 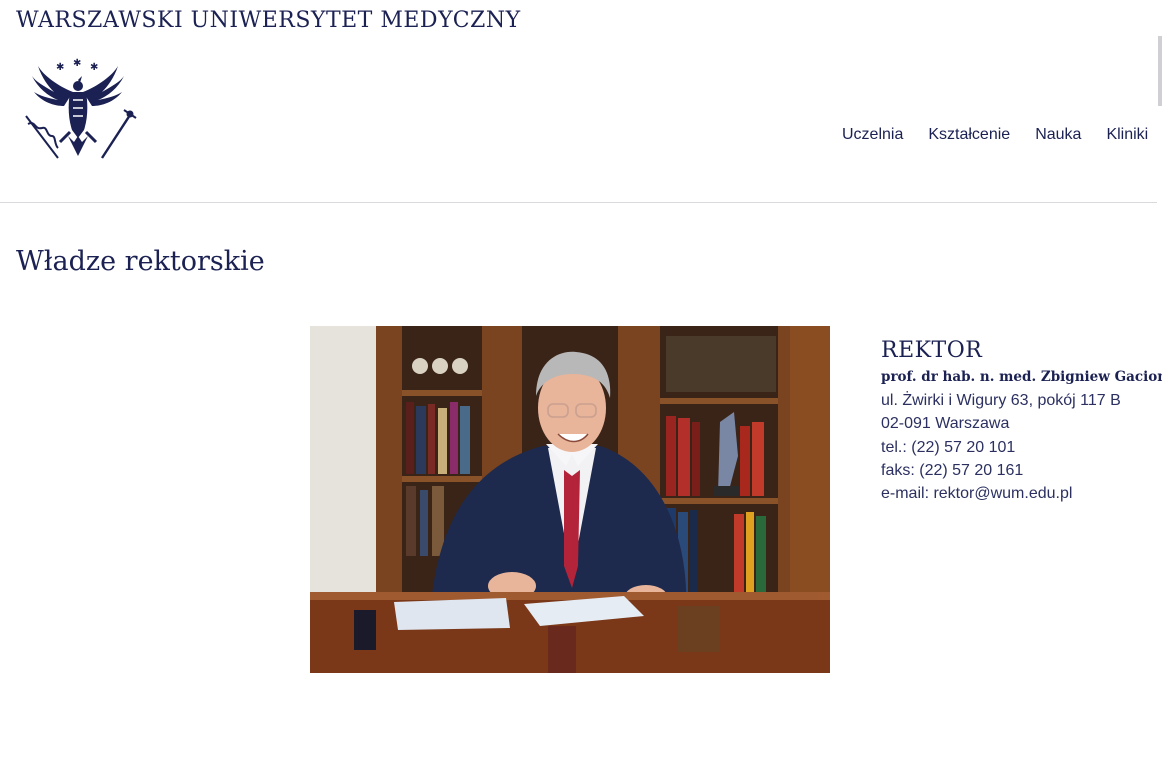 What do you see at coordinates (948, 447) in the screenshot?
I see `phone-number: tel.: (22) 57 20 101` at bounding box center [948, 447].